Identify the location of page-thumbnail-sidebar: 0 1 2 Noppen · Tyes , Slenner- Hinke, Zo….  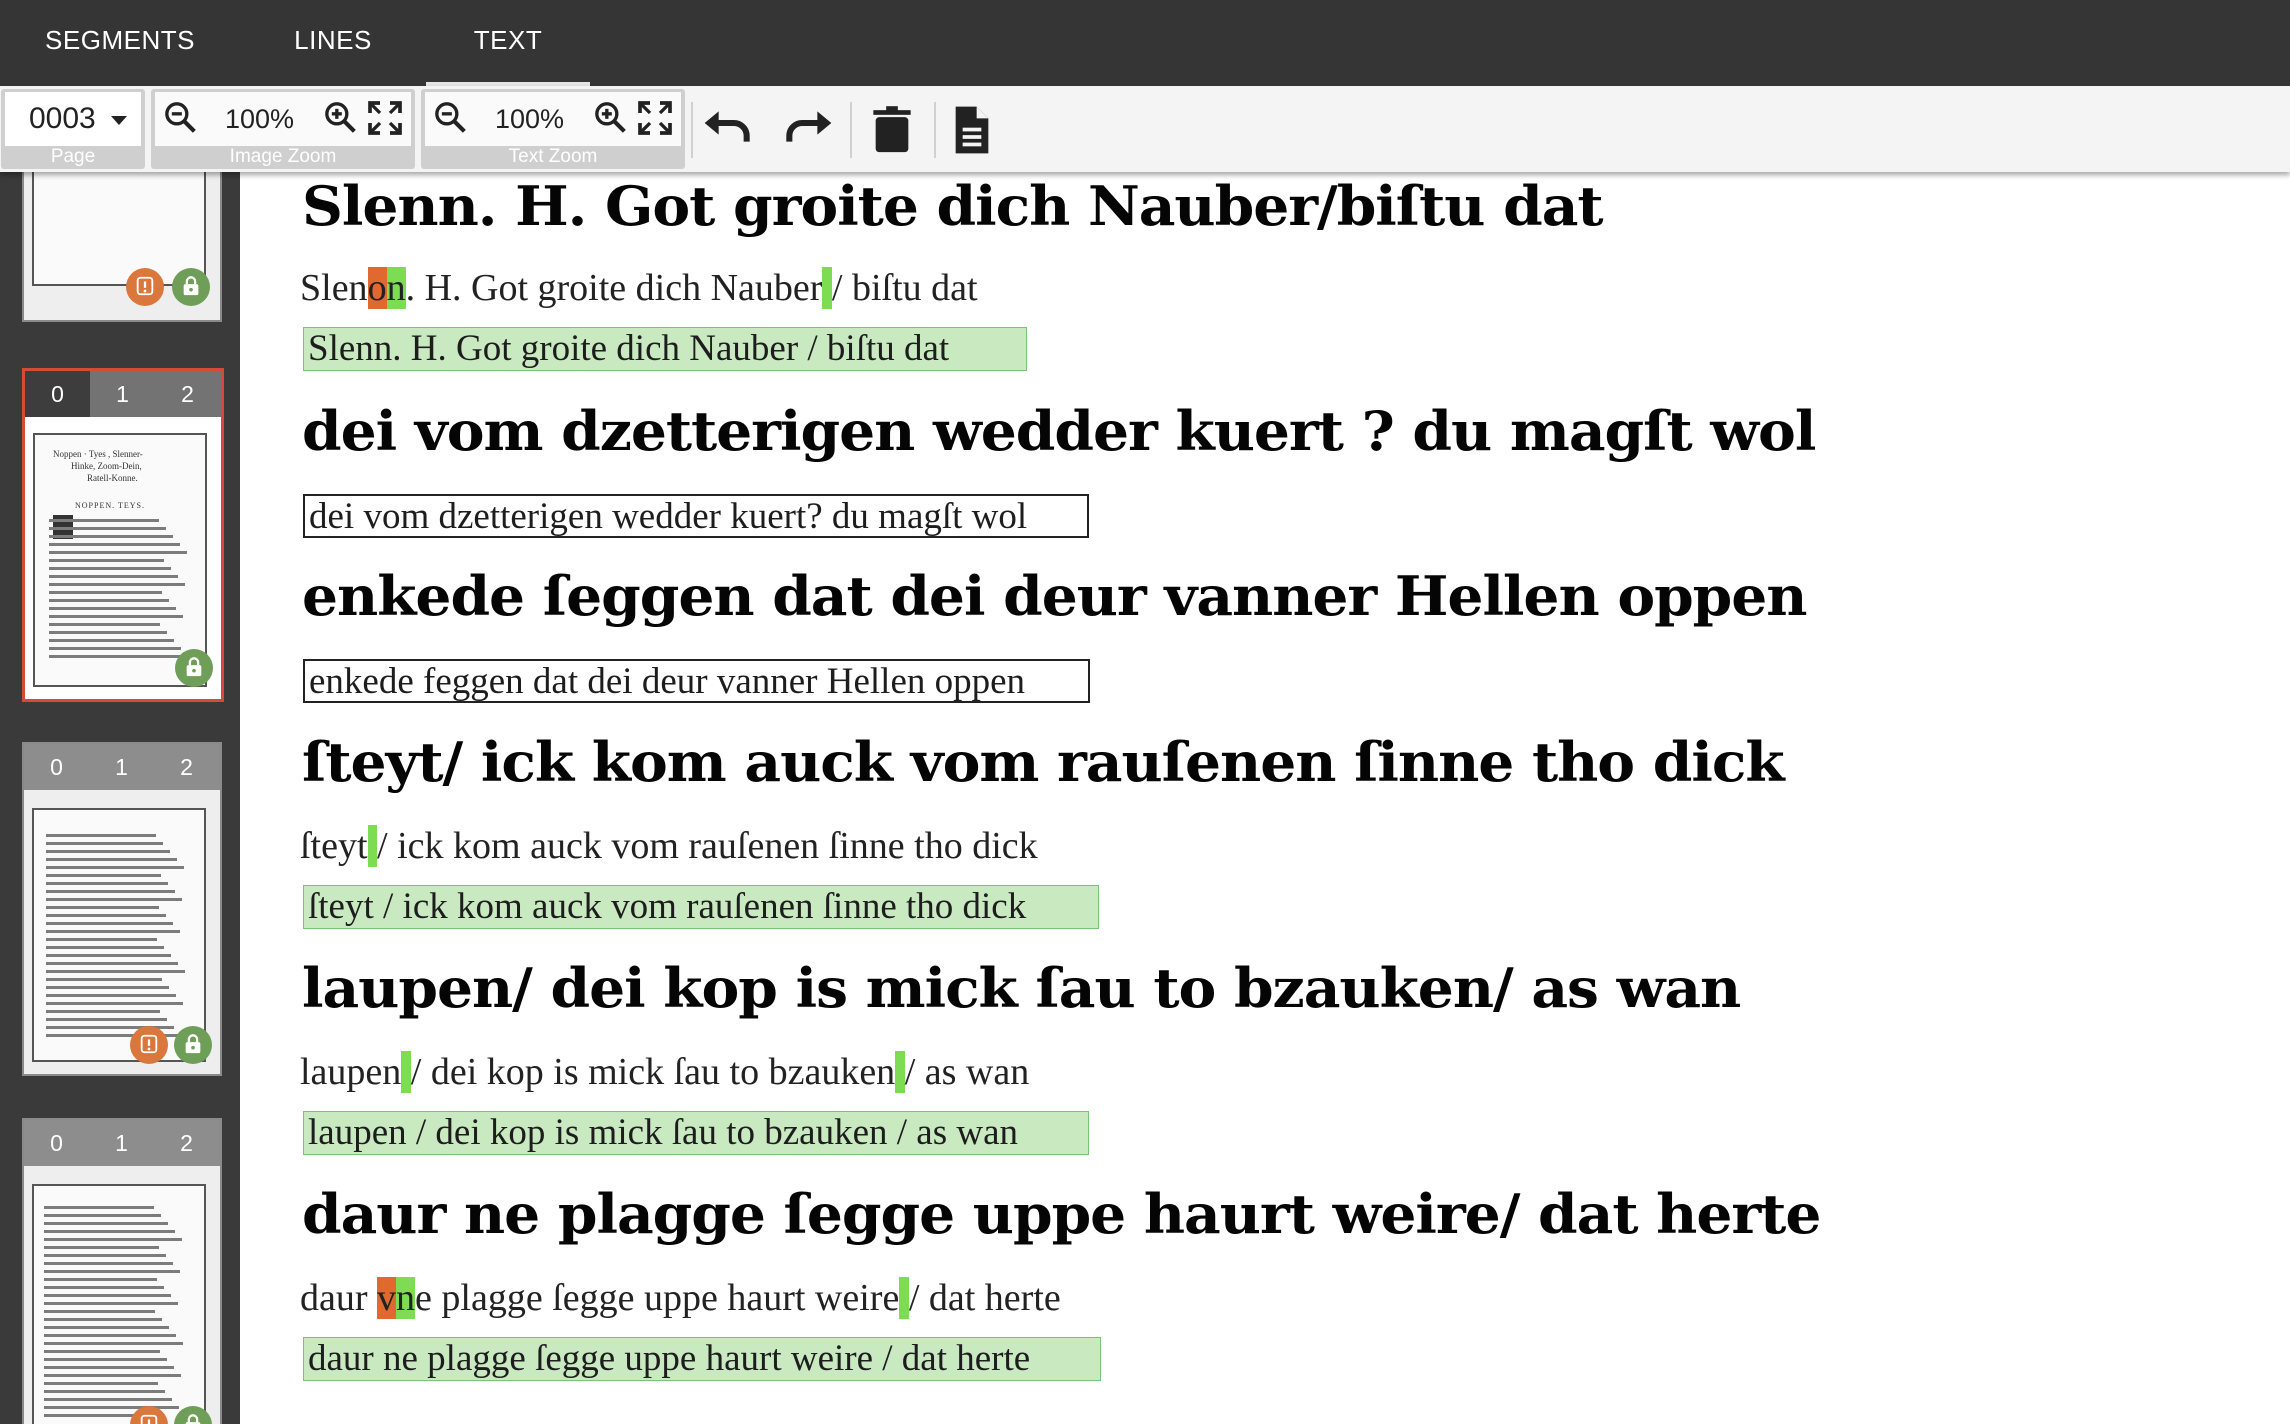
(120, 798).